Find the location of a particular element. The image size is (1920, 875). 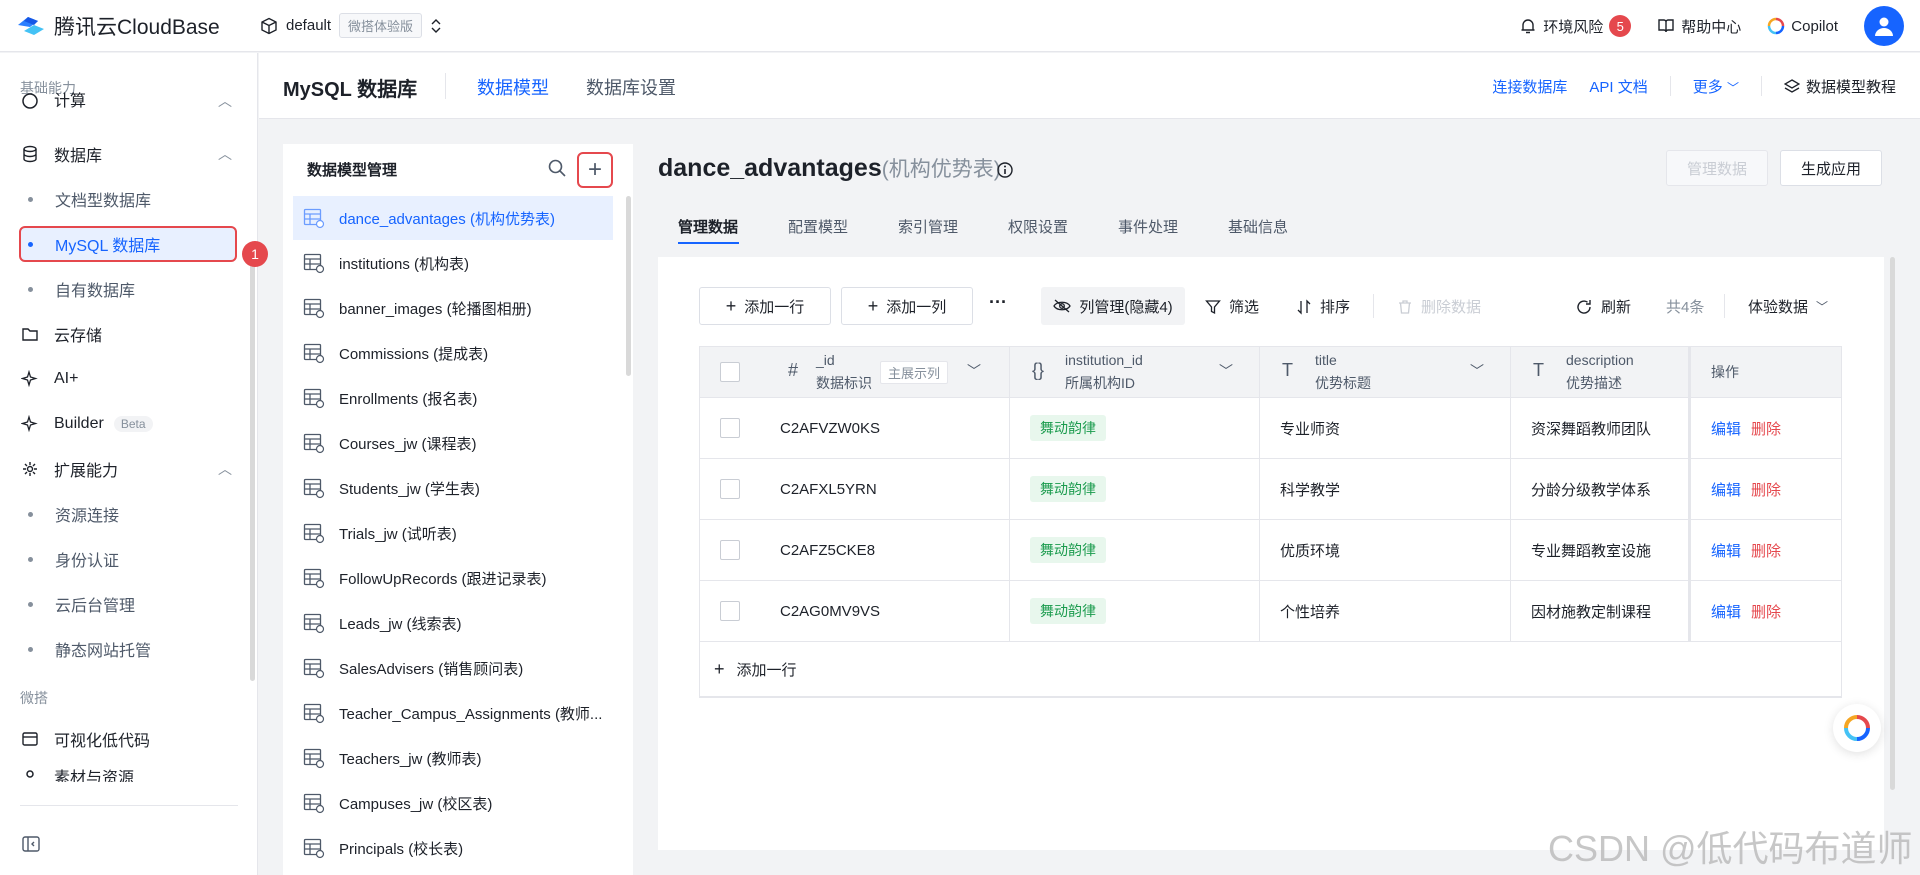

column-header-institution: {} institution_id 所属机构ID ﹀ is located at coordinates (1135, 372).